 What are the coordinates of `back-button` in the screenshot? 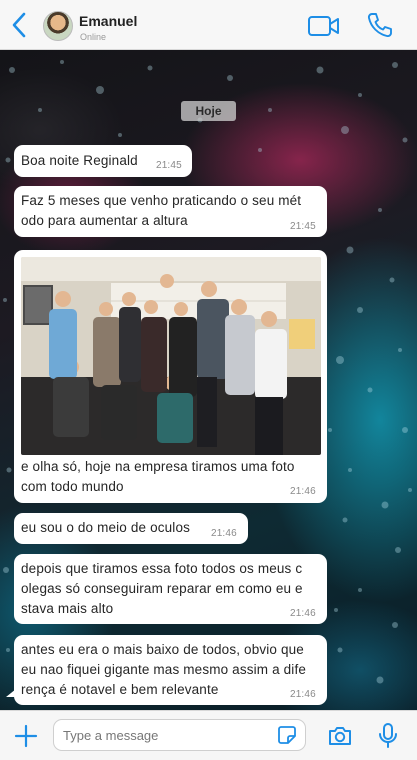 It's located at (19, 25).